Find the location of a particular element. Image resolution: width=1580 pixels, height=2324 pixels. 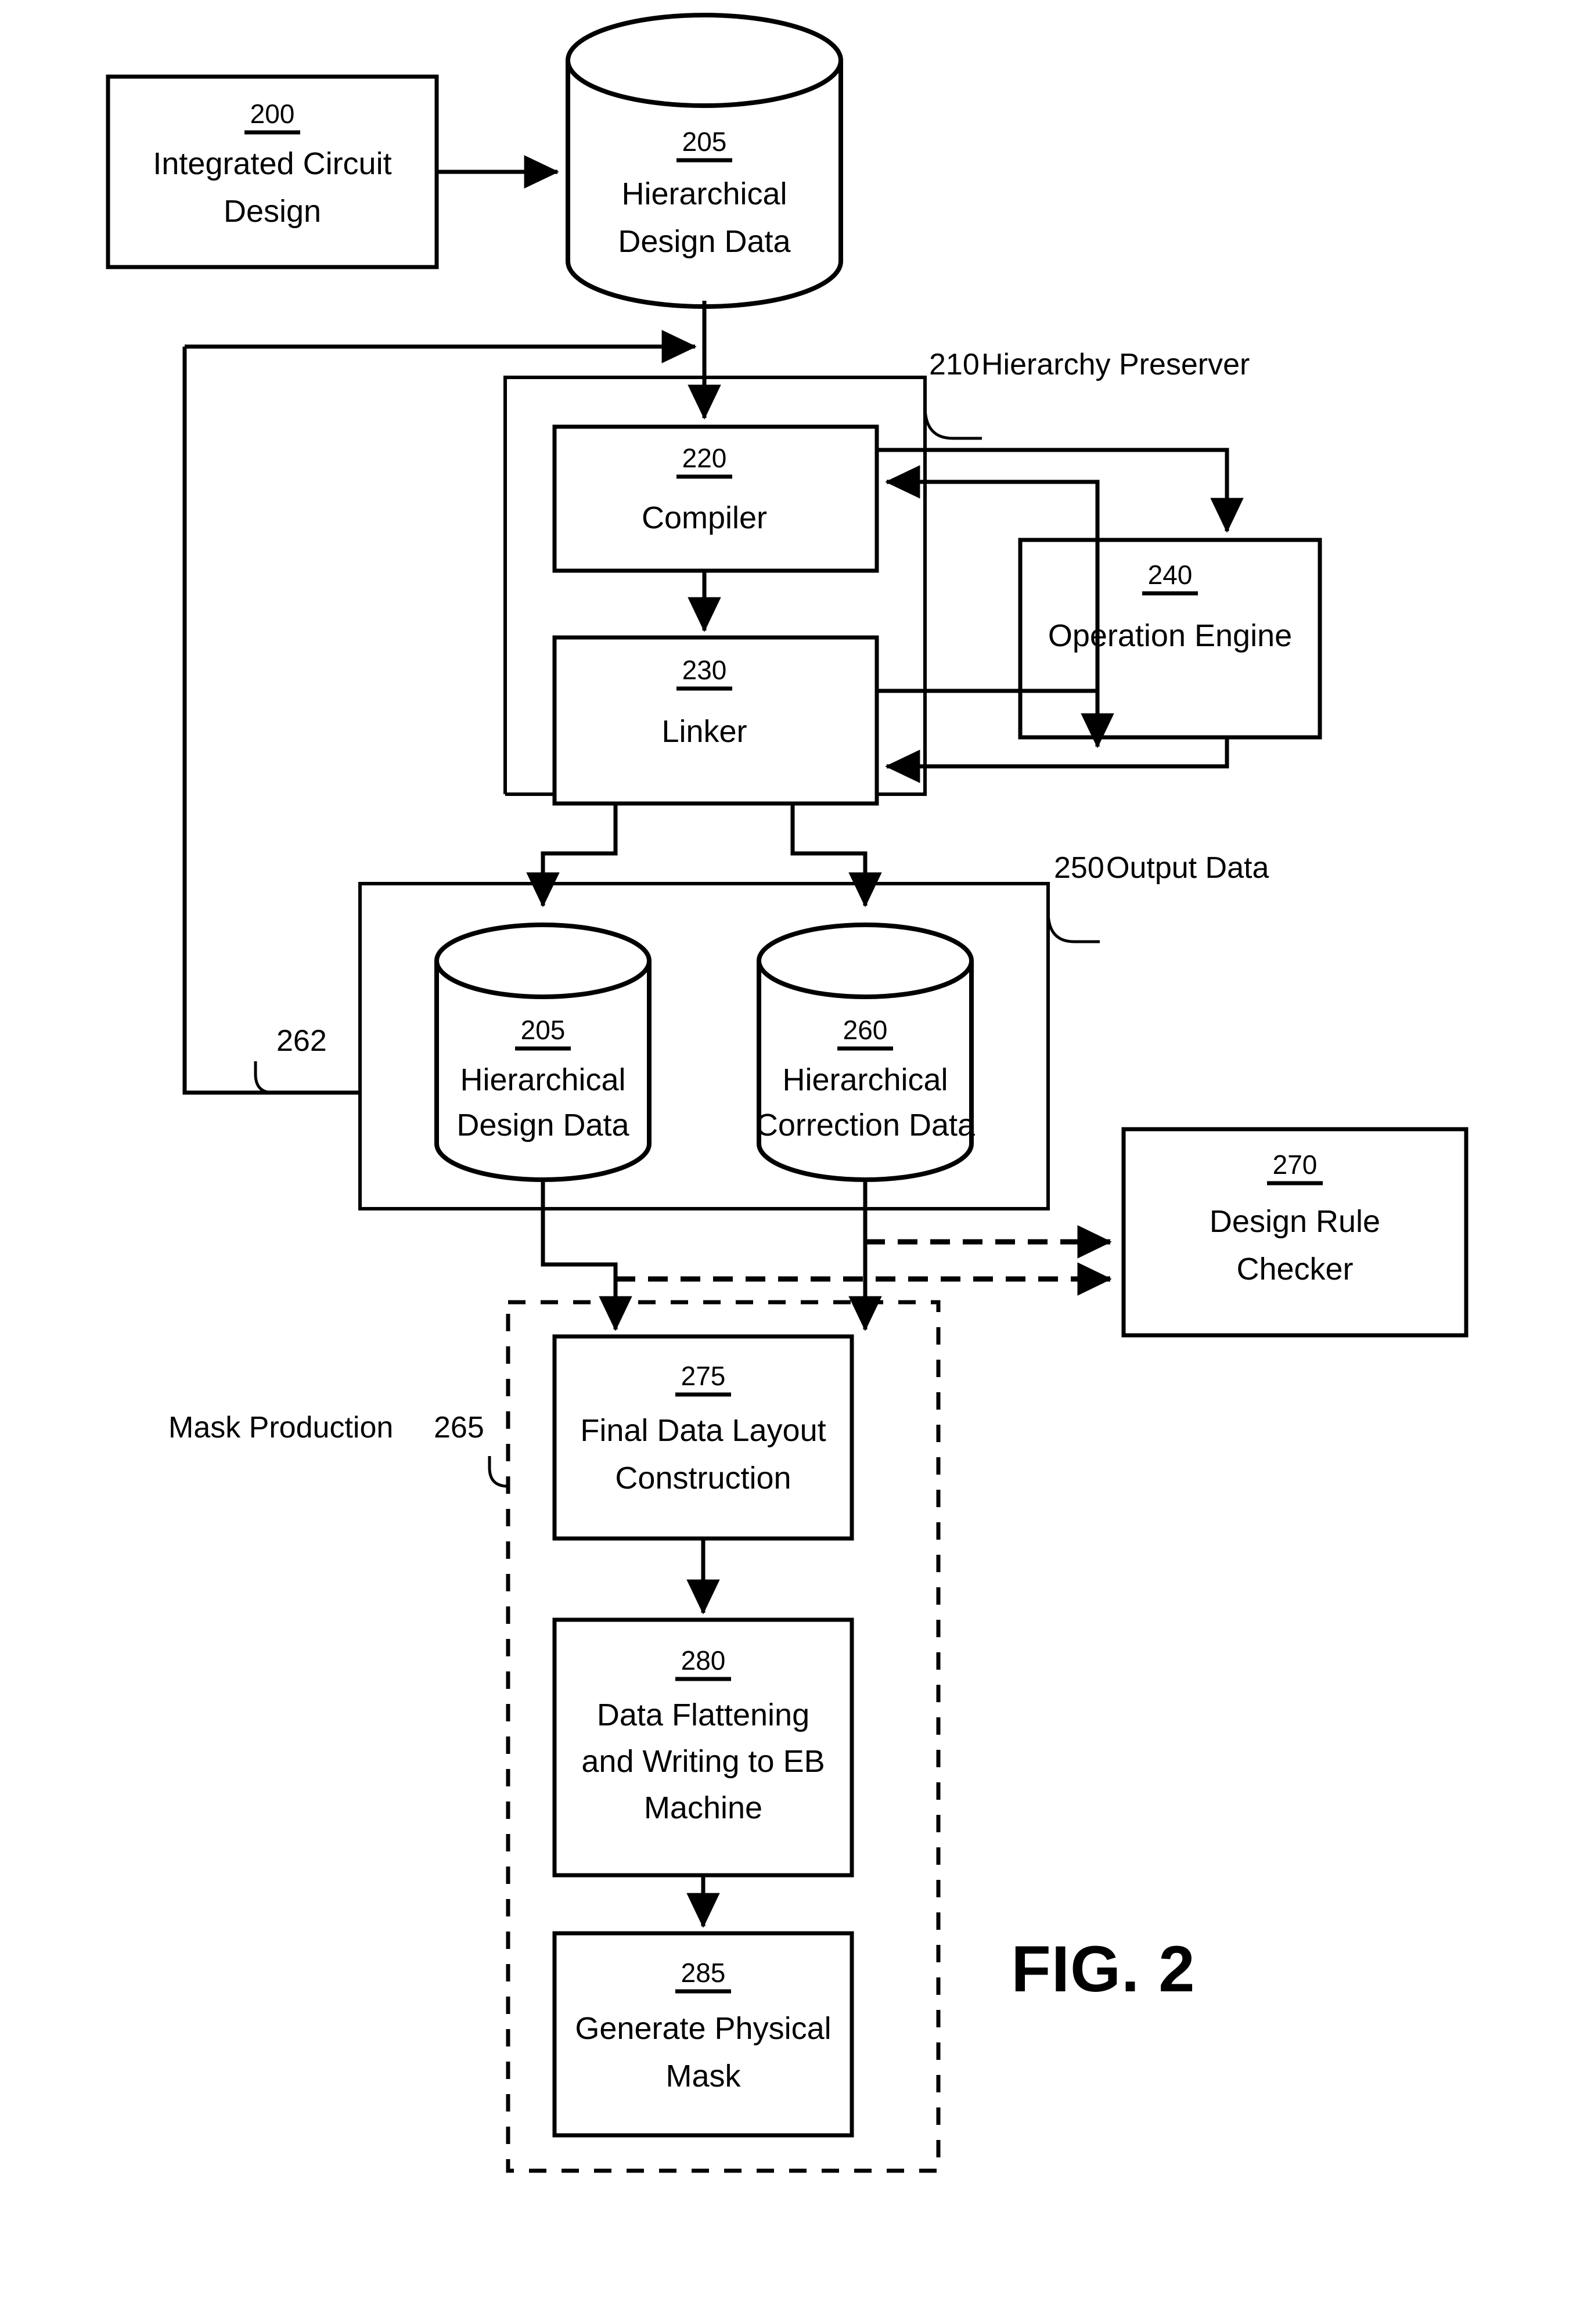

final-layout-line-1: Final Data Layout is located at coordinates (703, 1430).